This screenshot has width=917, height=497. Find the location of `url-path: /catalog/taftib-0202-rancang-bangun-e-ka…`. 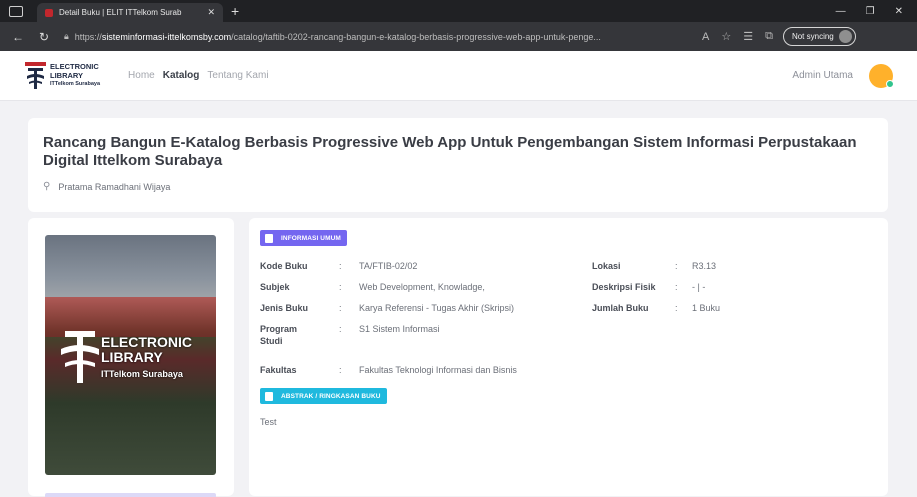

url-path: /catalog/taftib-0202-rancang-bangun-e-ka… is located at coordinates (416, 36).